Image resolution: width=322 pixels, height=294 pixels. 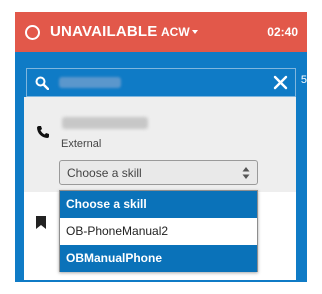 What do you see at coordinates (301, 196) in the screenshot?
I see `right-border` at bounding box center [301, 196].